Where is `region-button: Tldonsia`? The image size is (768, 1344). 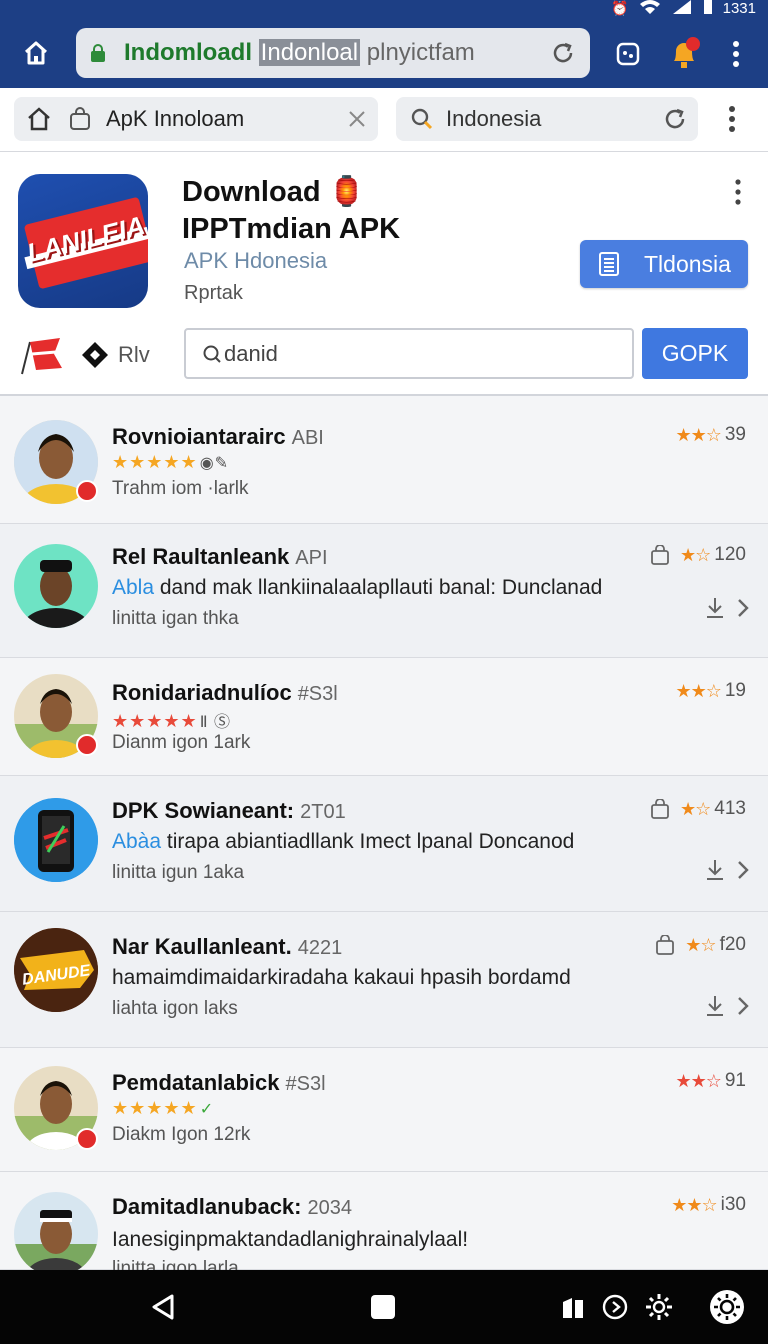
region-button: Tldonsia is located at coordinates (664, 264).